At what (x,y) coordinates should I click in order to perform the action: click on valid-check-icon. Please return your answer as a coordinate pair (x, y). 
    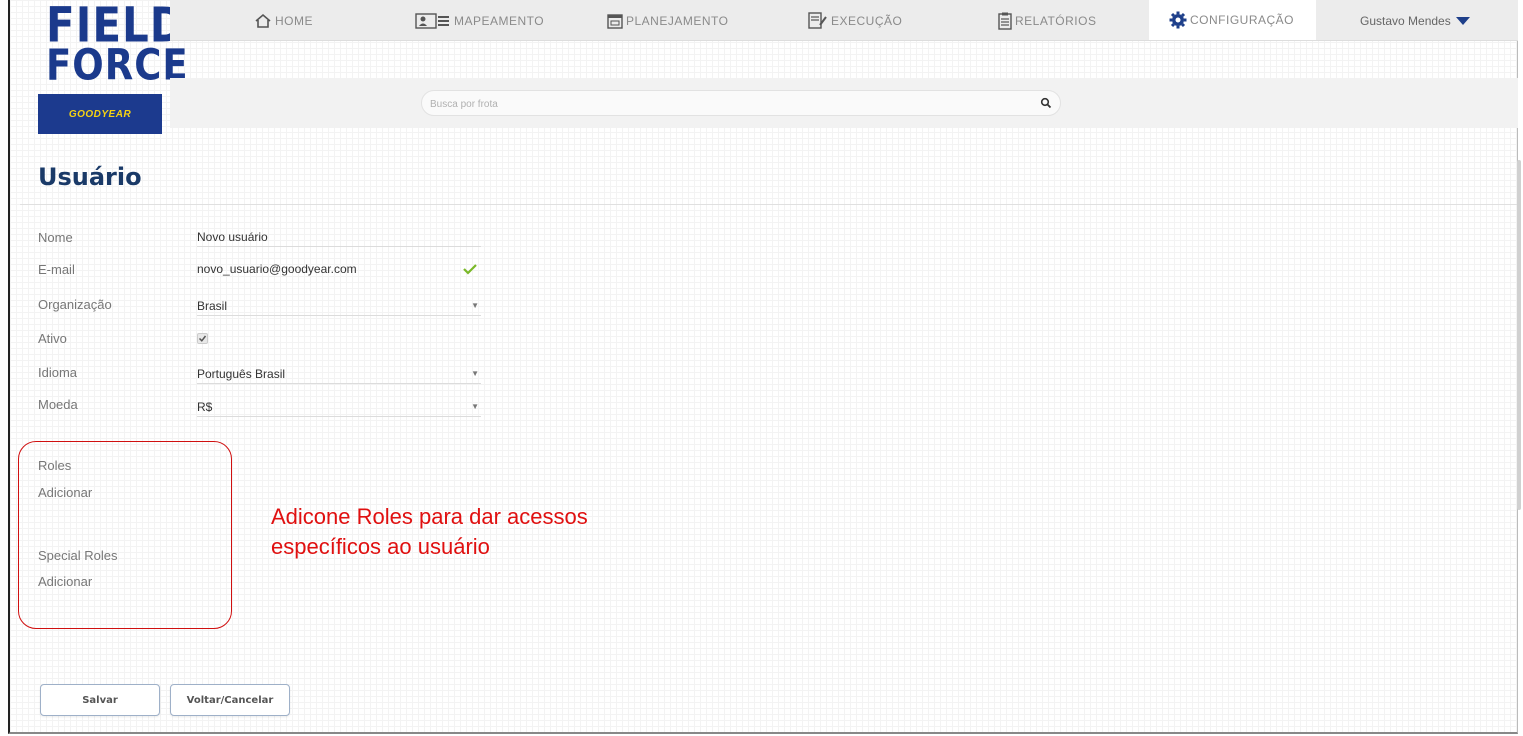
    Looking at the image, I should click on (470, 271).